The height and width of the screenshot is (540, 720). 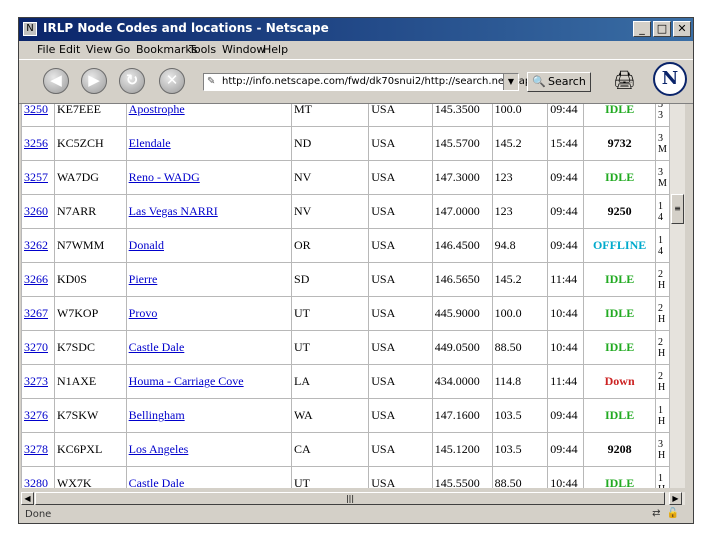 I want to click on close-button: ✕, so click(x=682, y=29).